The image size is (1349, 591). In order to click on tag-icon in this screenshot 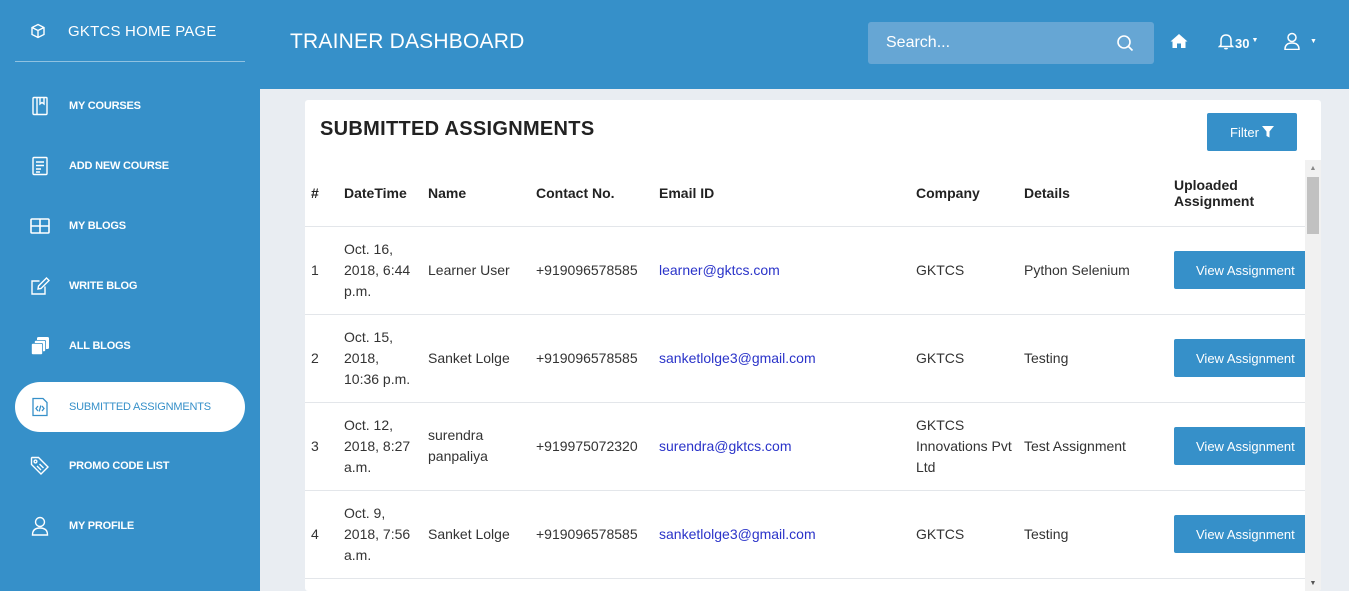, I will do `click(40, 466)`.